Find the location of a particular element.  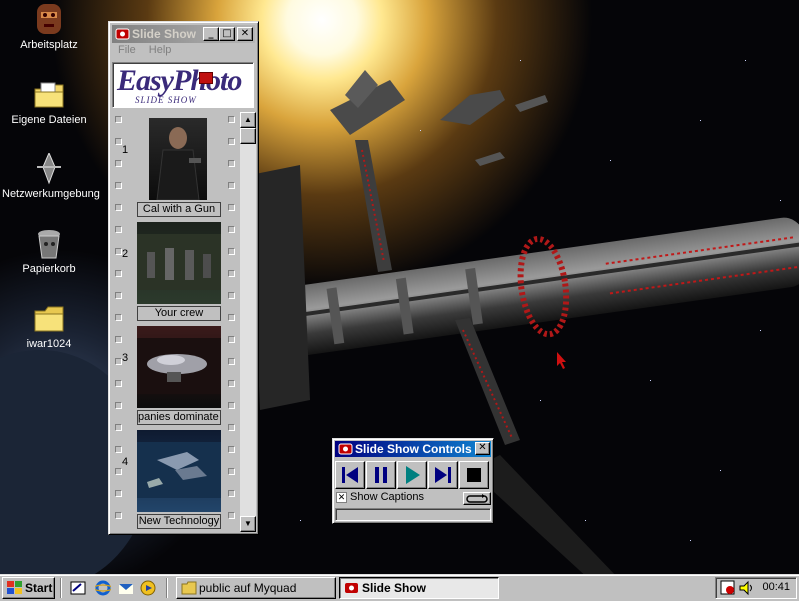

slide-frame-4: New Technology is located at coordinates (179, 480).